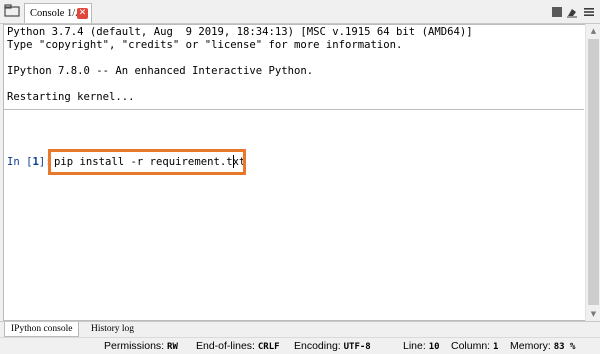  Describe the element at coordinates (530, 346) in the screenshot. I see `memory-label: Memory:` at that location.